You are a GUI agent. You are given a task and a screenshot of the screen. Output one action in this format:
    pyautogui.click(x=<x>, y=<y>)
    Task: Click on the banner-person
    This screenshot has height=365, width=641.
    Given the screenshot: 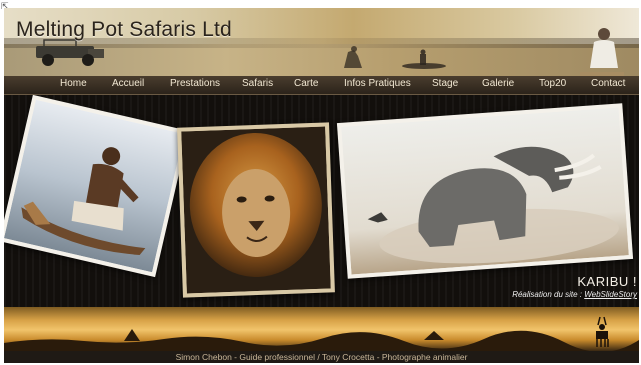 What is the action you would take?
    pyautogui.click(x=602, y=52)
    